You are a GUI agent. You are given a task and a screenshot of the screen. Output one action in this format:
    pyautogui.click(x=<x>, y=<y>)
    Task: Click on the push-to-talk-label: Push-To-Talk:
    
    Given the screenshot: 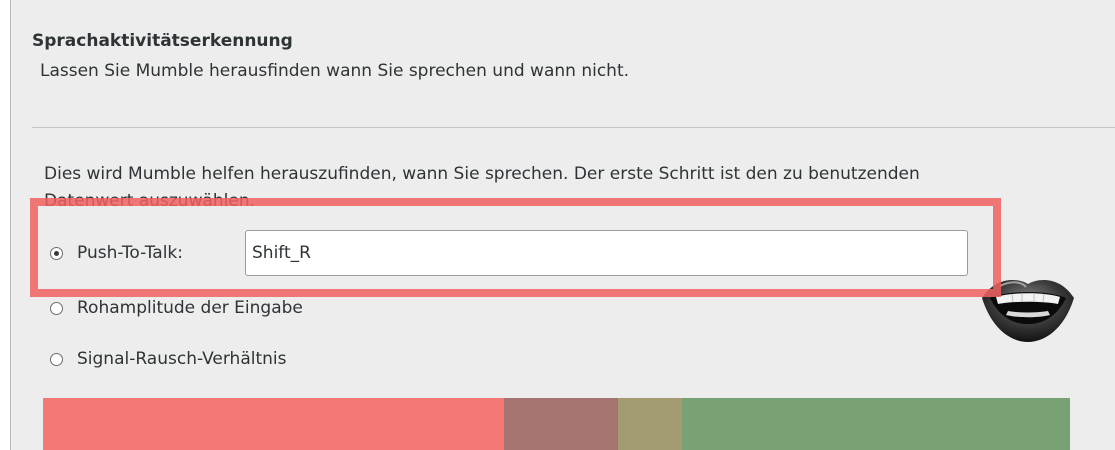 What is the action you would take?
    pyautogui.click(x=130, y=253)
    